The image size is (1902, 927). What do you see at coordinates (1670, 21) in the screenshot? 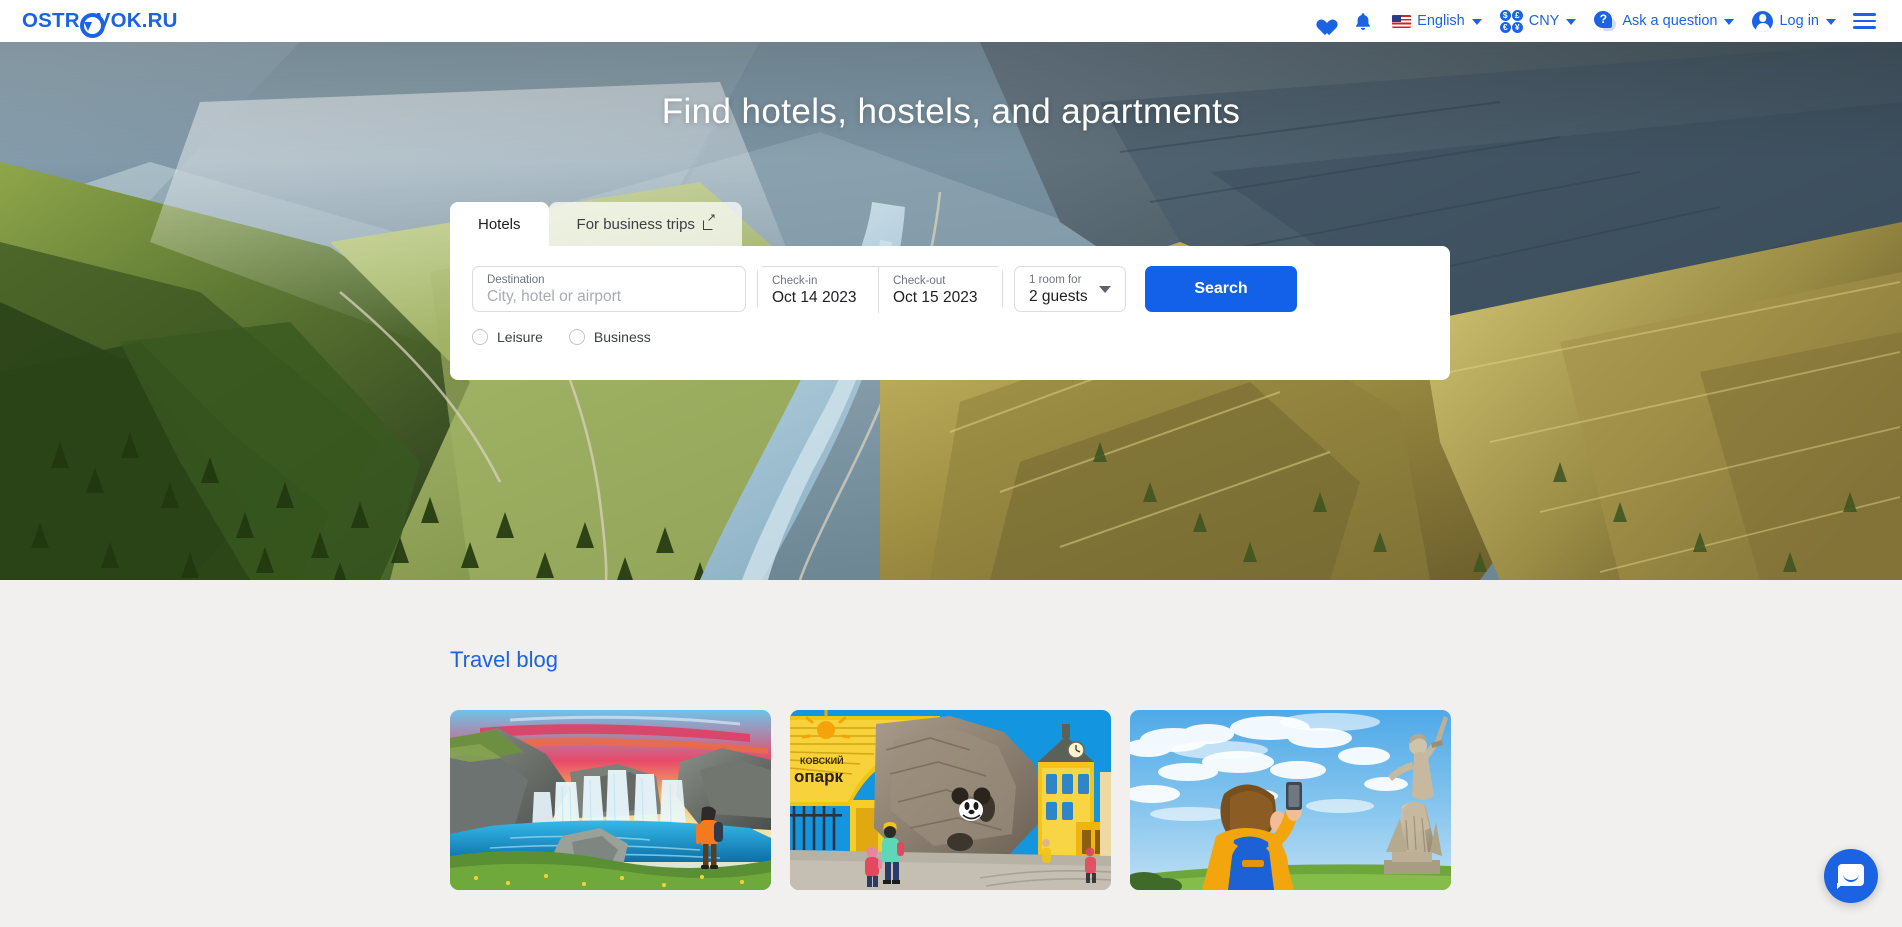
I see `ask-a-question-label: Ask a question` at bounding box center [1670, 21].